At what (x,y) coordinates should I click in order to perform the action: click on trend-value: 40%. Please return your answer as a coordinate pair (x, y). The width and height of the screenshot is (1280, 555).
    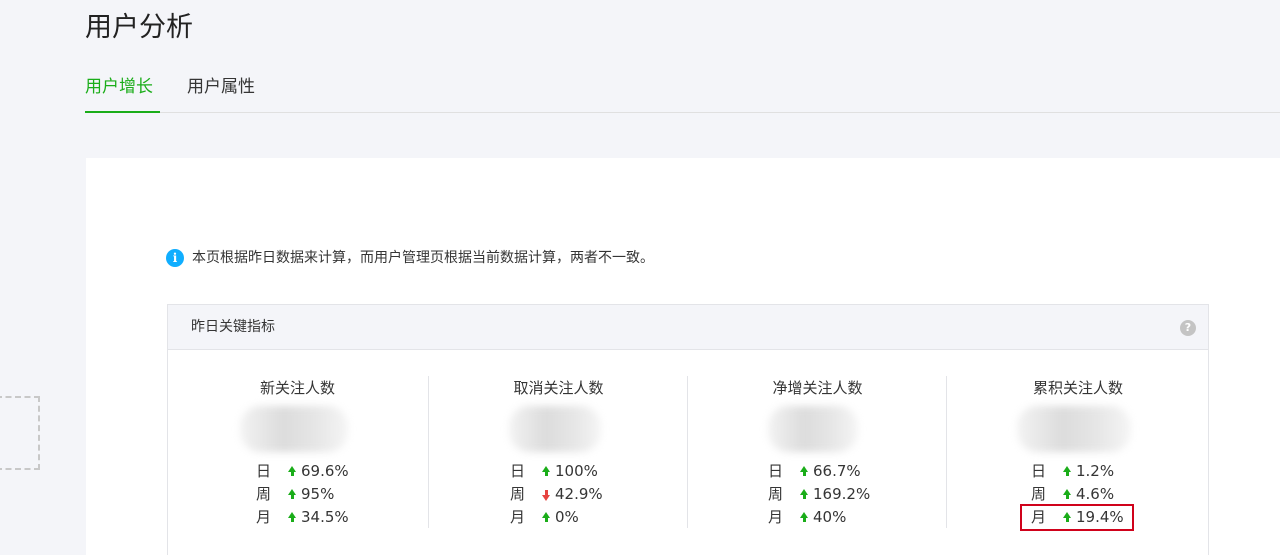
    Looking at the image, I should click on (830, 517).